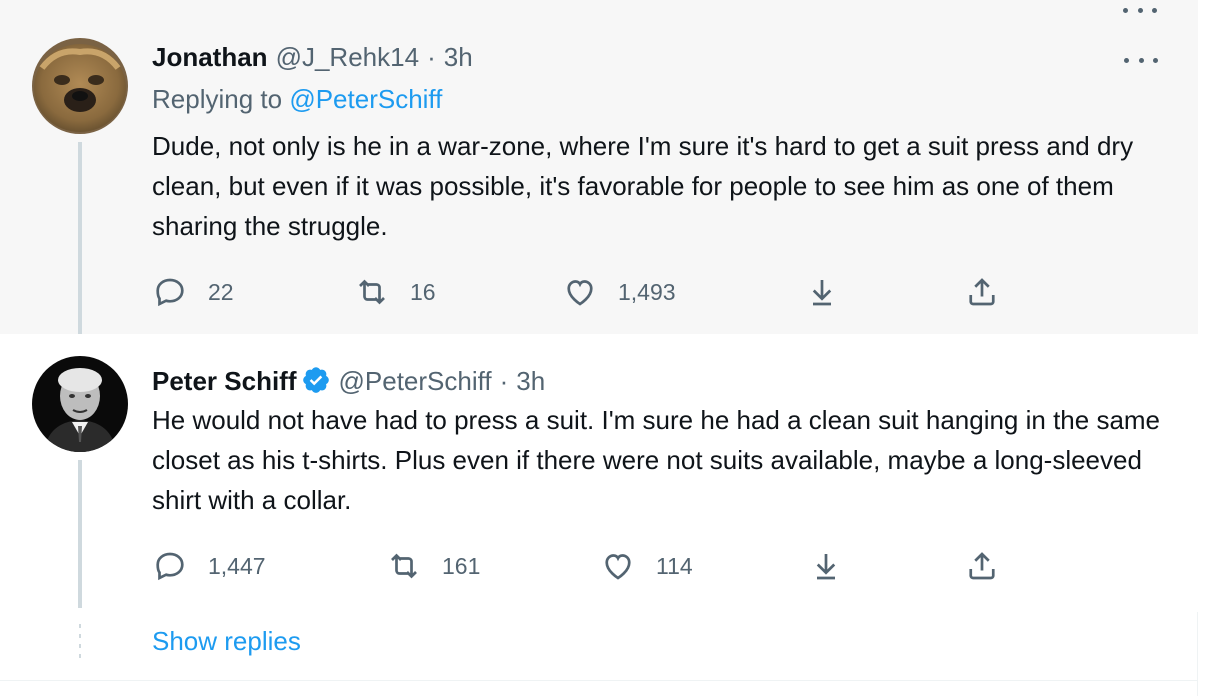  I want to click on display-name: Jonathan, so click(210, 57).